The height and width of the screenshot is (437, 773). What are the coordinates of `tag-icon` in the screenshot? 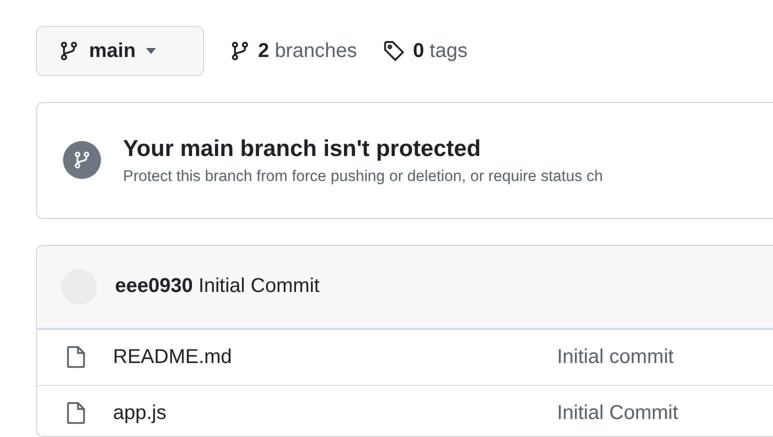 It's located at (393, 51).